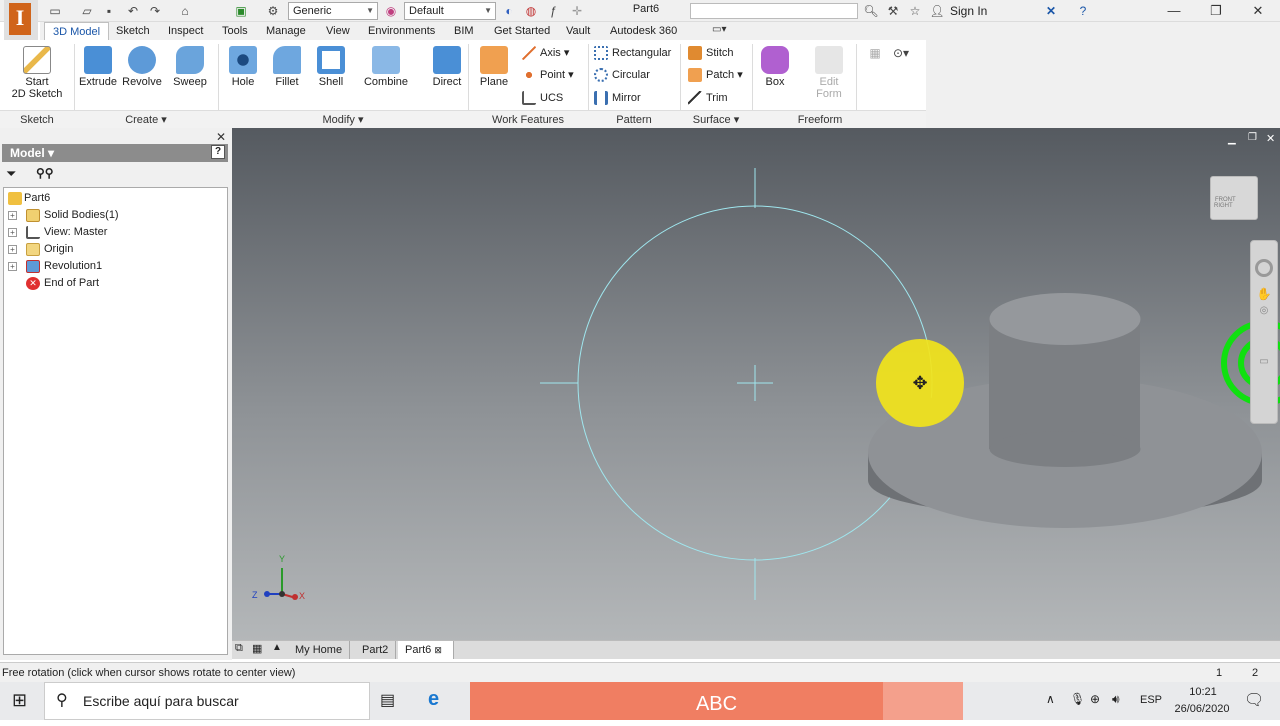  I want to click on tab-sketch: Sketch, so click(133, 31).